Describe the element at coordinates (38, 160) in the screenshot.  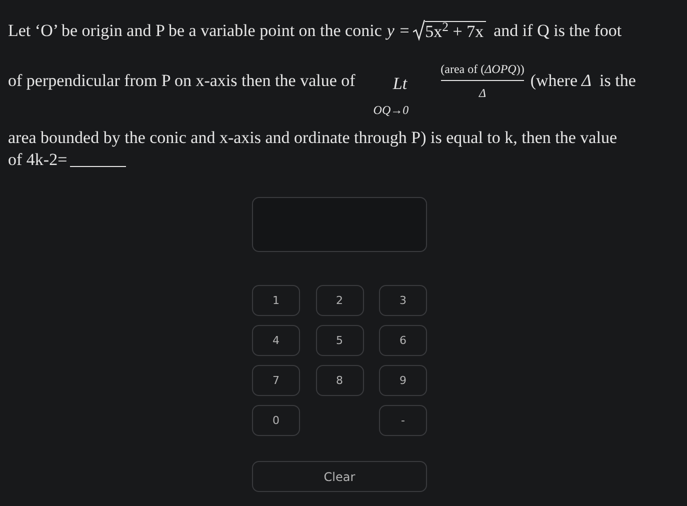
I see `question-text: of 4k-2=` at that location.